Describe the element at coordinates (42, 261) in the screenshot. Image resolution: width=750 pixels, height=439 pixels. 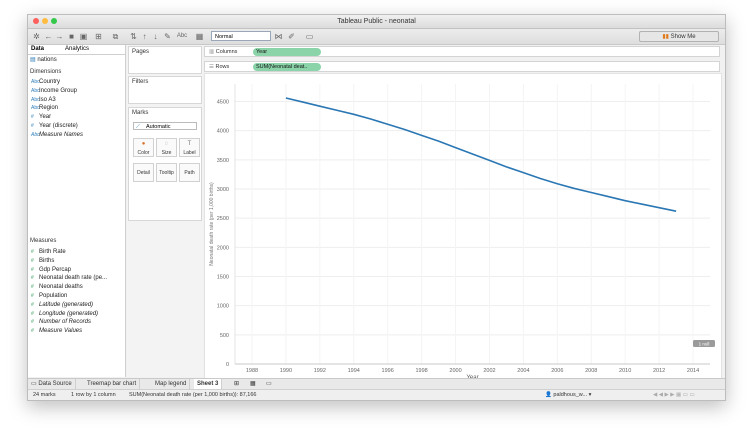
I see `measure-field: # Births` at that location.